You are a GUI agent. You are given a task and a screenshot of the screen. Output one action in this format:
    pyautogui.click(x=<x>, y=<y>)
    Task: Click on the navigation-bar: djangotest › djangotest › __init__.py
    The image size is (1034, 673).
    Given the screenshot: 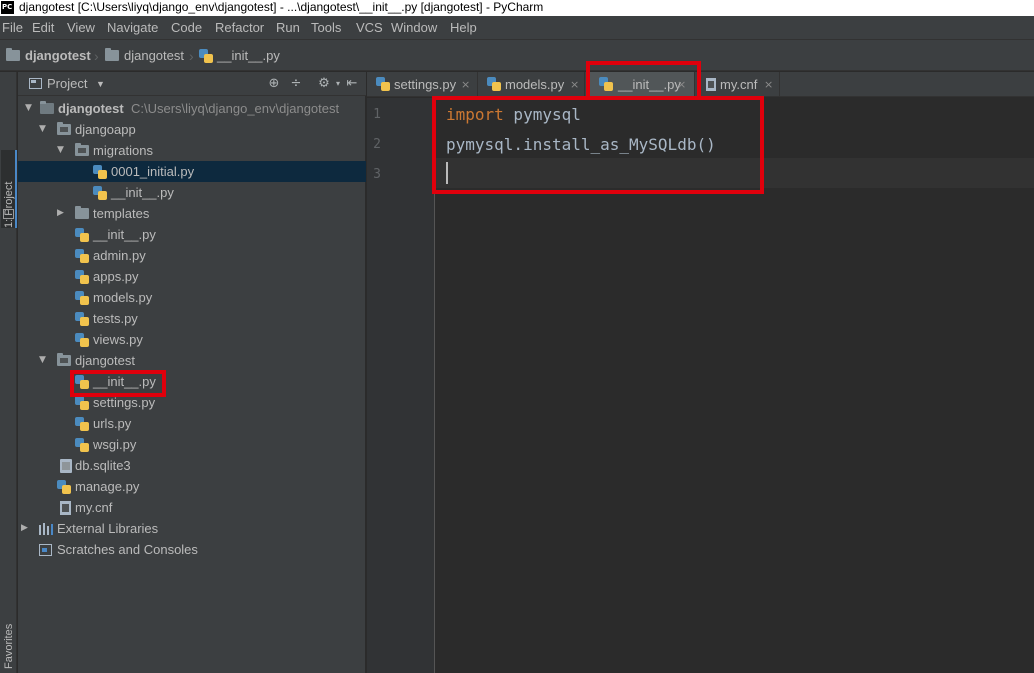 What is the action you would take?
    pyautogui.click(x=517, y=55)
    